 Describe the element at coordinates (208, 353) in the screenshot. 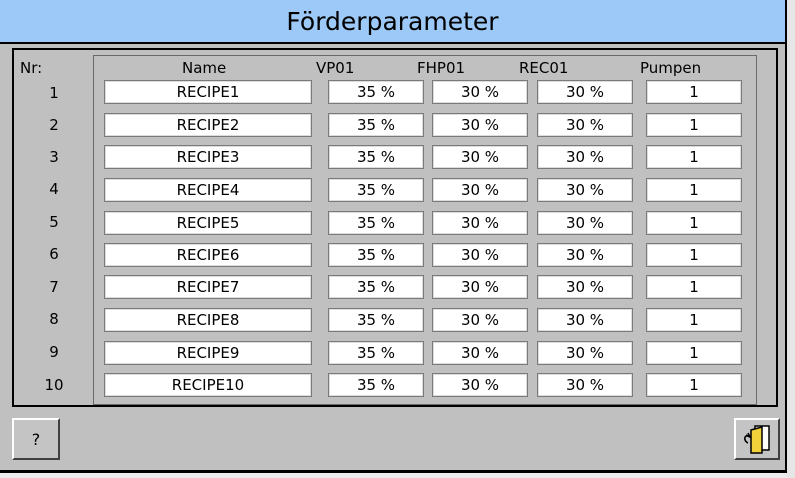

I see `recipe-name-field: RECIPE9` at that location.